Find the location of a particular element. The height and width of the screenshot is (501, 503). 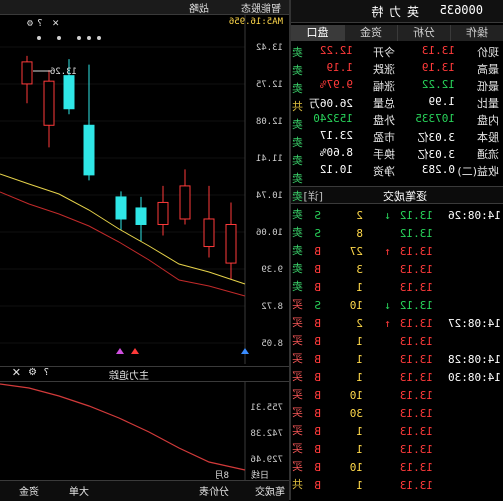

table-row: 14:08:26 13.12 ↓ 2 S is located at coordinates (403, 216).